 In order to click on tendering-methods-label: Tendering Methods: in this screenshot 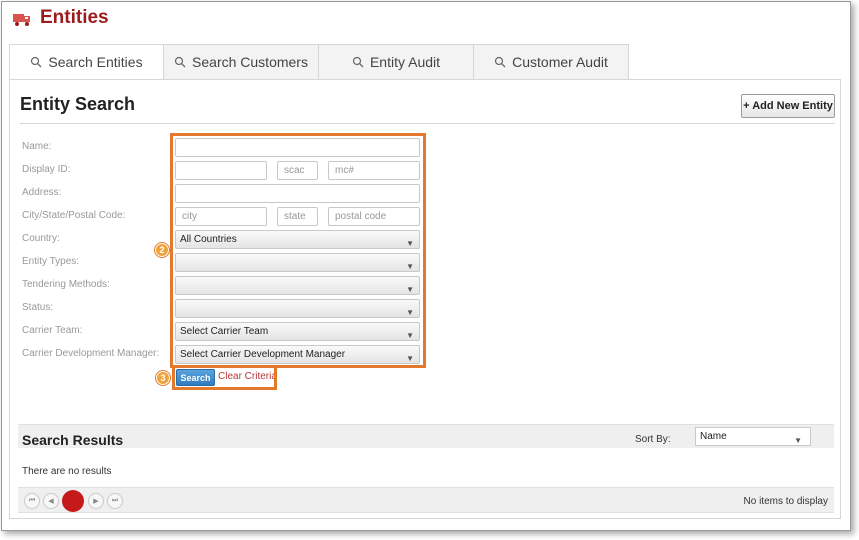, I will do `click(66, 284)`.